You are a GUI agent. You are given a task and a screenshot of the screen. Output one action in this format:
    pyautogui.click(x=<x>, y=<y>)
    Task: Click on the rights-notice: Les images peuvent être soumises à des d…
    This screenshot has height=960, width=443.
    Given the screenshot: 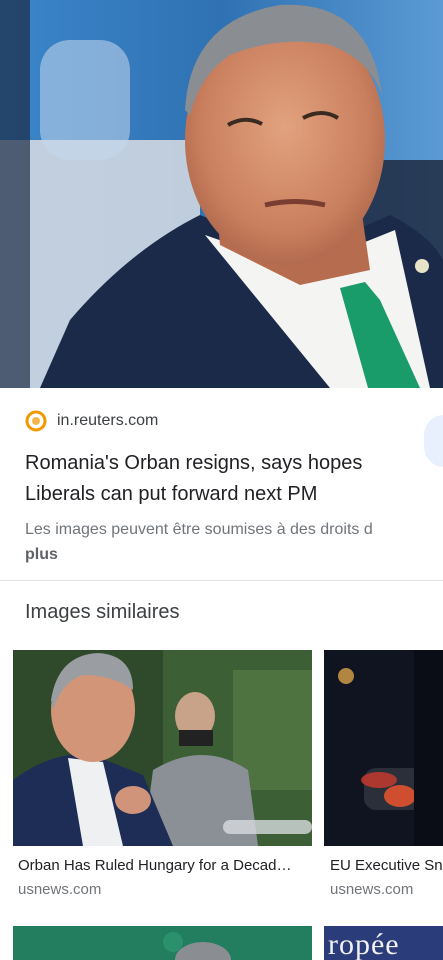 What is the action you would take?
    pyautogui.click(x=199, y=529)
    